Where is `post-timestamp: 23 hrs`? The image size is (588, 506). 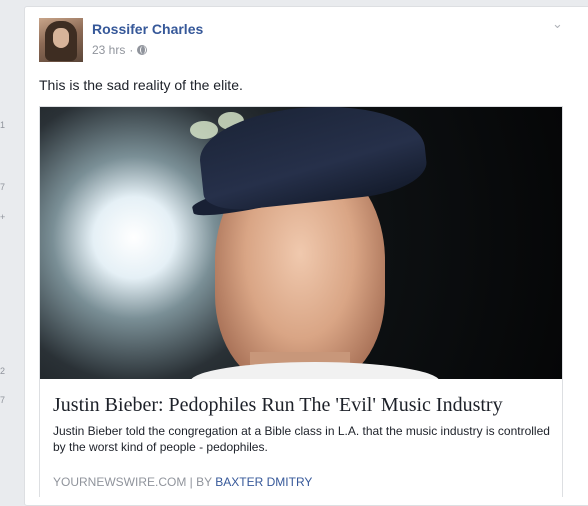 post-timestamp: 23 hrs is located at coordinates (108, 50).